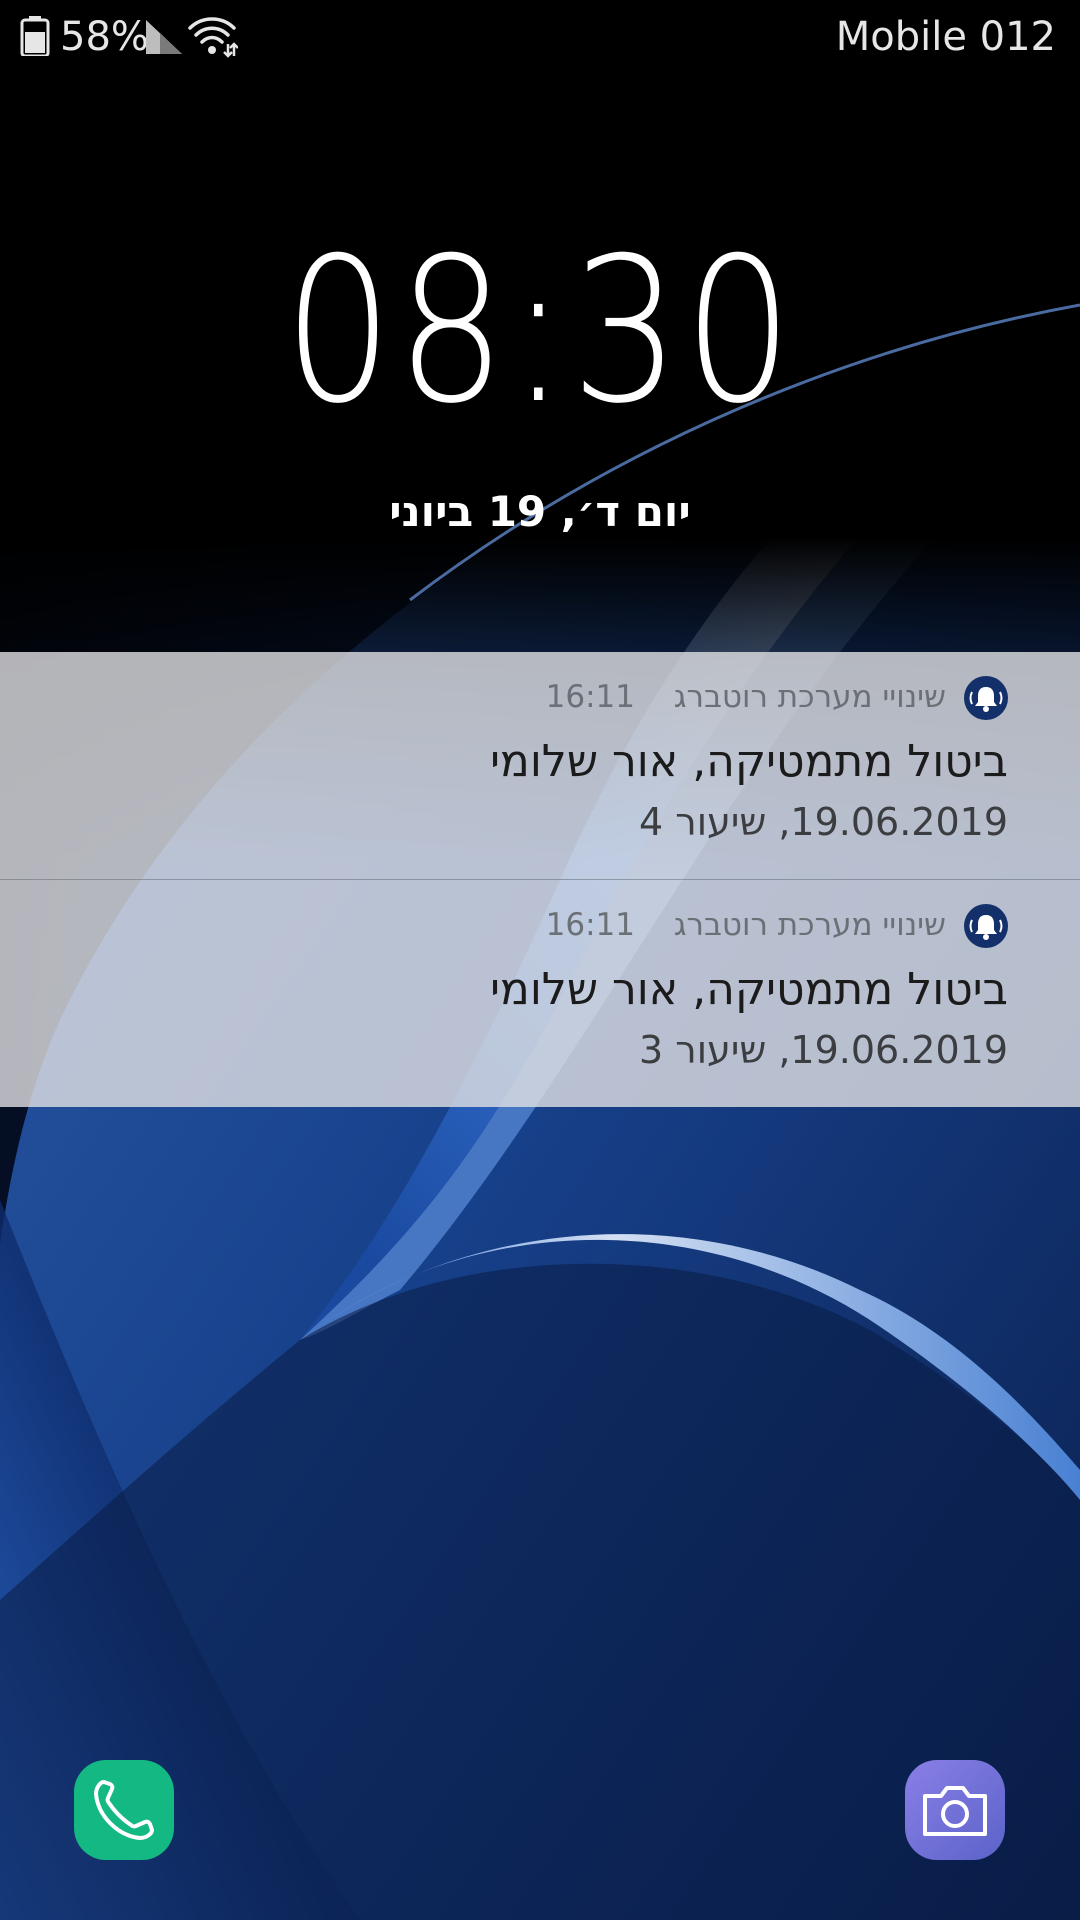 This screenshot has width=1080, height=1920. Describe the element at coordinates (823, 1050) in the screenshot. I see `notification-body: 19.06.2019, שיעור 3` at that location.